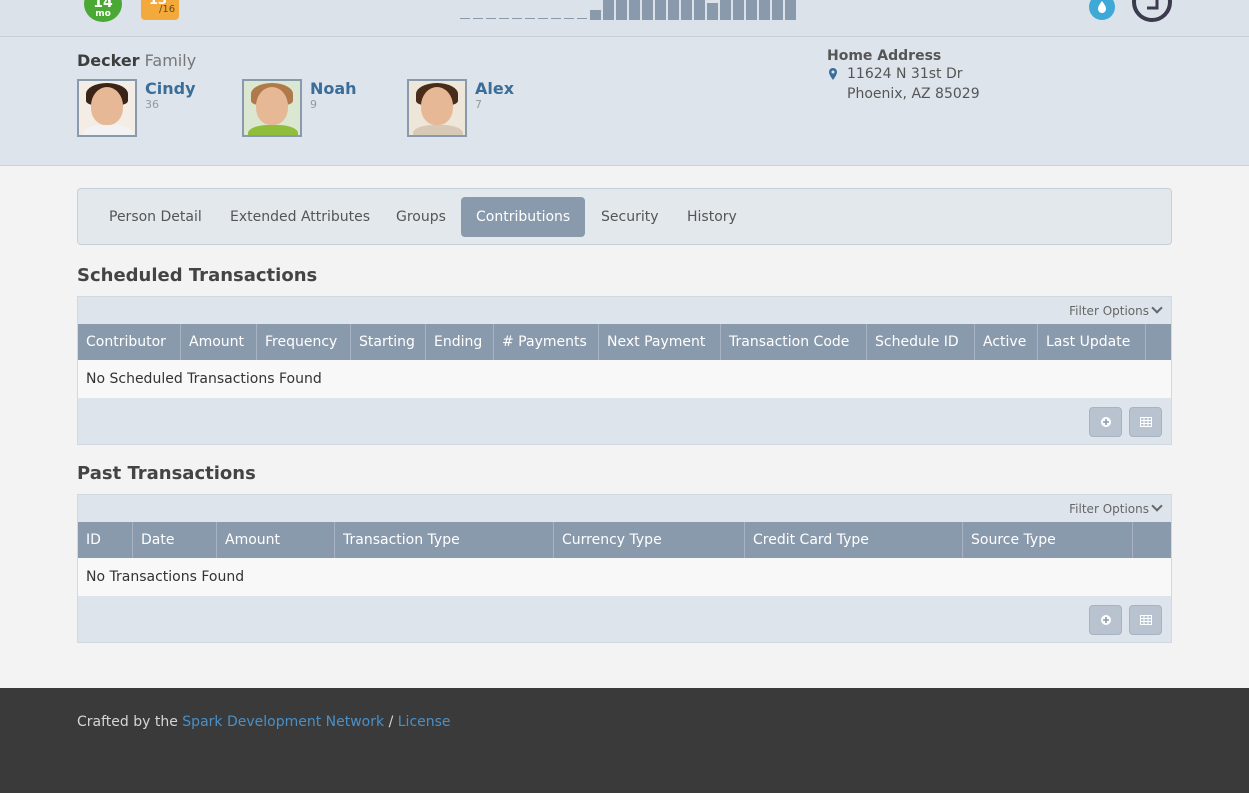  I want to click on empty-message: No Scheduled Transactions Found, so click(624, 379).